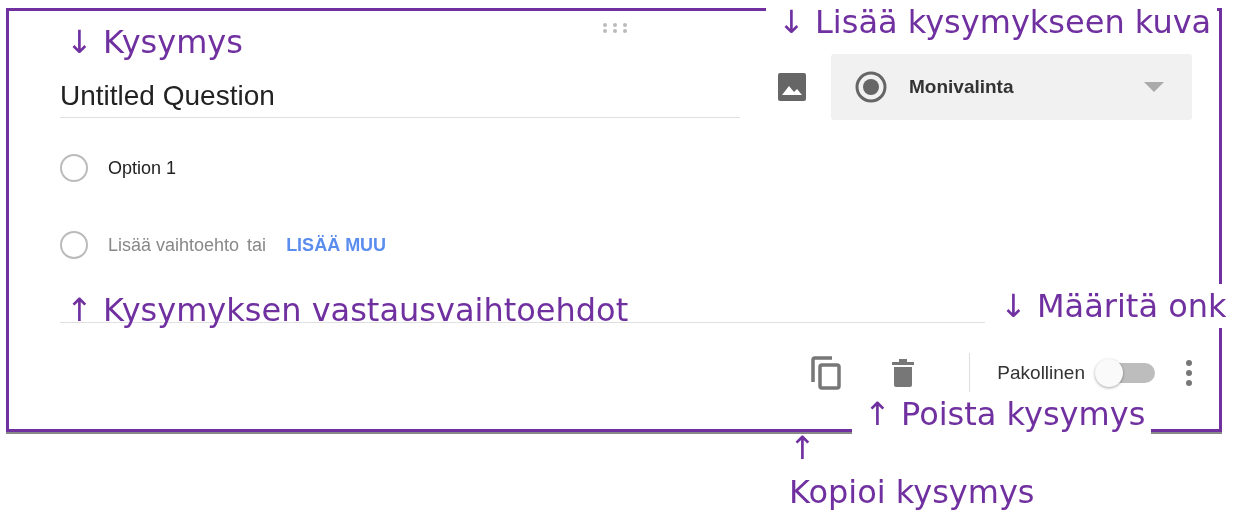 The height and width of the screenshot is (511, 1245). I want to click on callout-label: ↑ Kysymyksen vastausvaihtoehdot, so click(347, 310).